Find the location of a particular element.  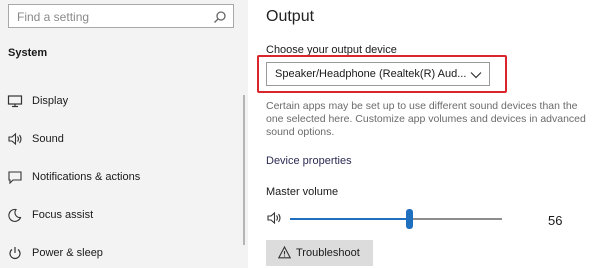

volume-value: 56 is located at coordinates (555, 220).